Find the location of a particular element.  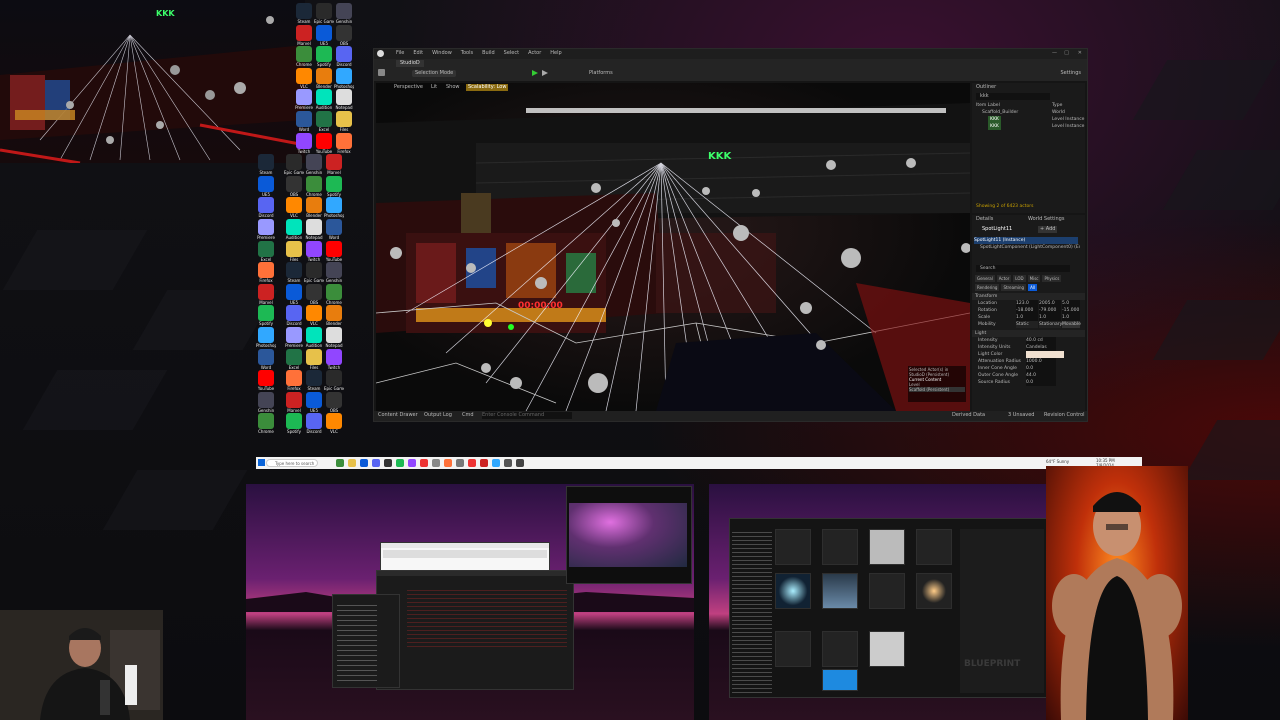

youtube-icon is located at coordinates (424, 463).